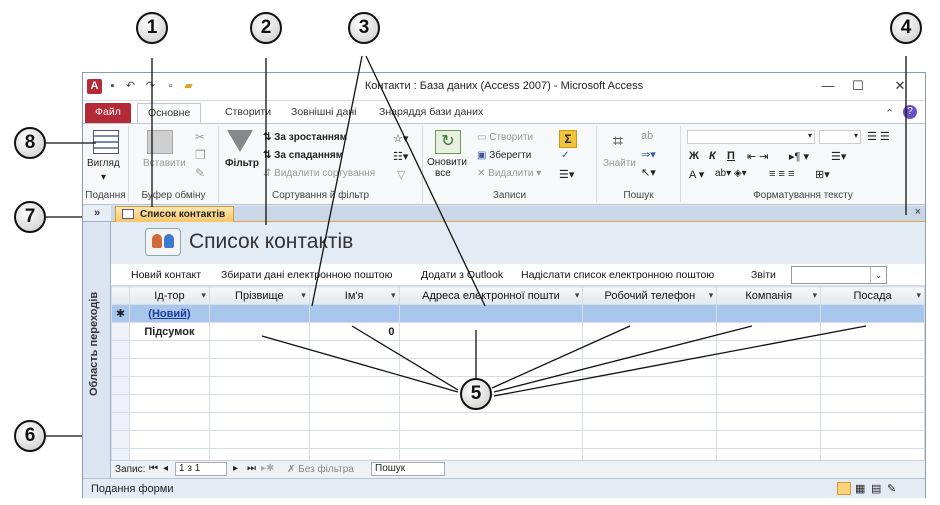 The width and height of the screenshot is (940, 505). Describe the element at coordinates (910, 112) in the screenshot. I see `help-icon: ?` at that location.